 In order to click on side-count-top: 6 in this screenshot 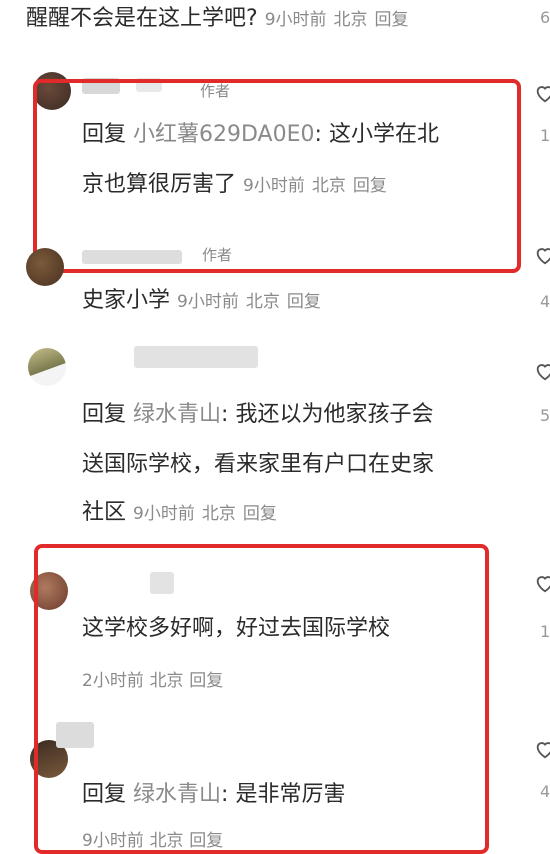, I will do `click(545, 17)`.